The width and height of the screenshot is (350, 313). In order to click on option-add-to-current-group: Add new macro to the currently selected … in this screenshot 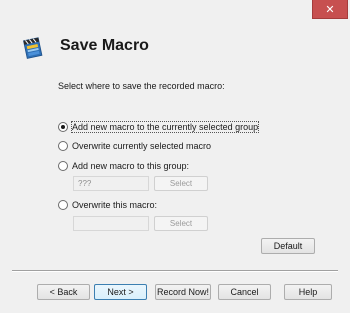, I will do `click(159, 127)`.